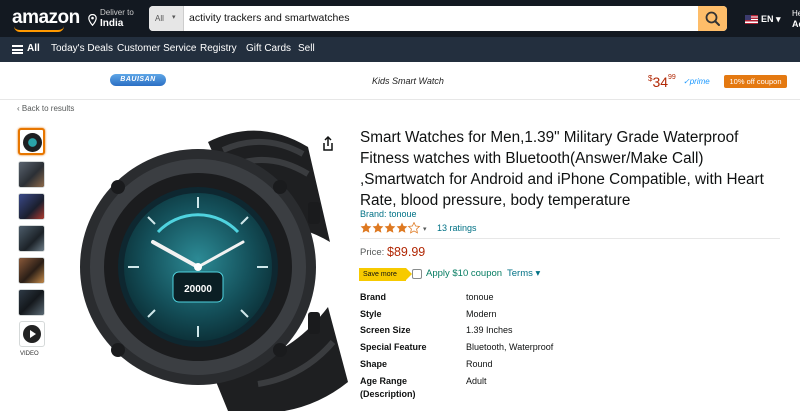 The image size is (800, 411). What do you see at coordinates (570, 238) in the screenshot?
I see `divider` at bounding box center [570, 238].